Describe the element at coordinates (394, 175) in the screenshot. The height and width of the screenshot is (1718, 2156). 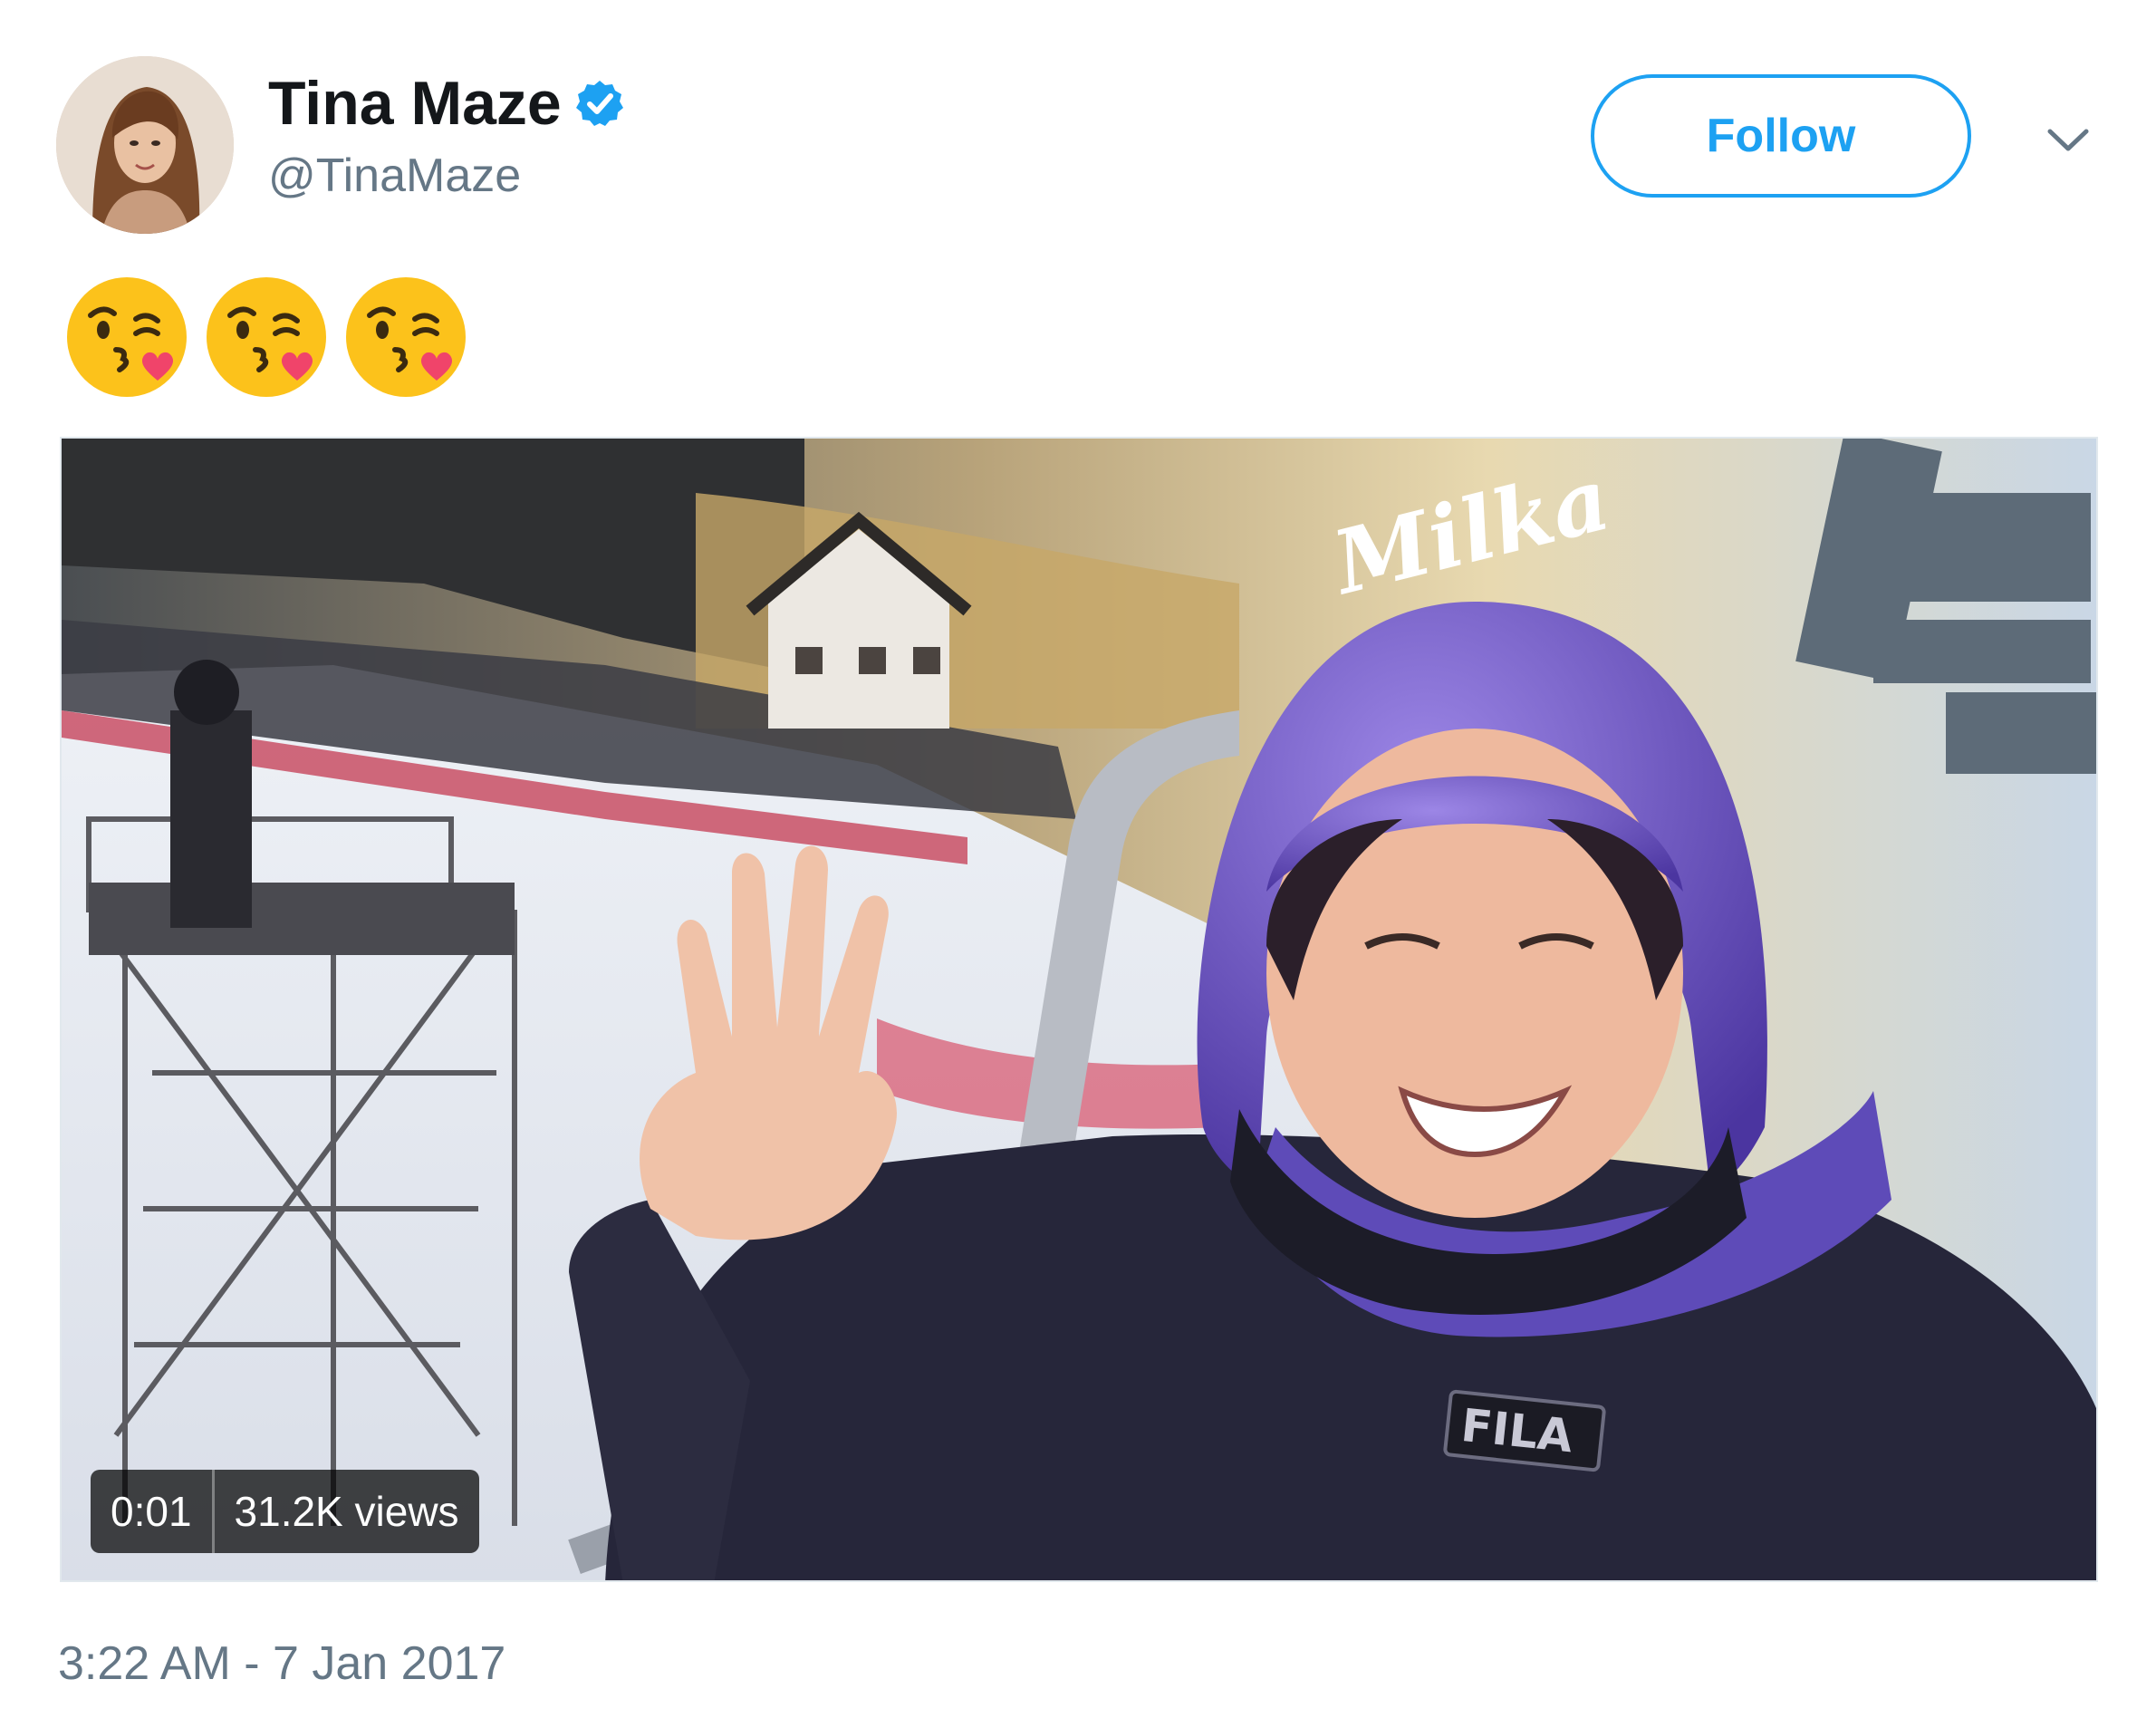
I see `author-handle: @TinaMaze` at that location.